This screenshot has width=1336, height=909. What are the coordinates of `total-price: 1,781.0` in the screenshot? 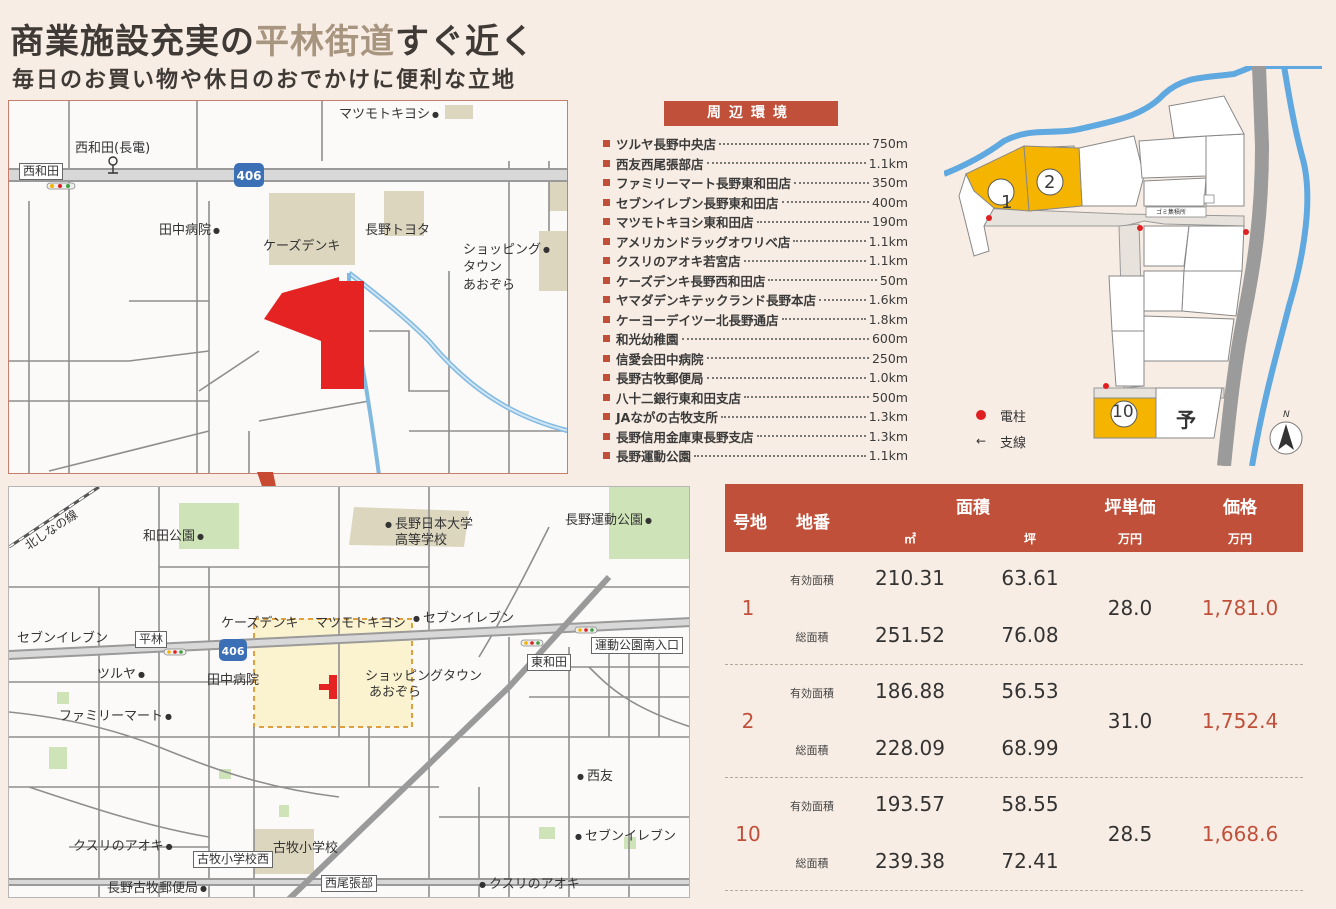 It's located at (1240, 608).